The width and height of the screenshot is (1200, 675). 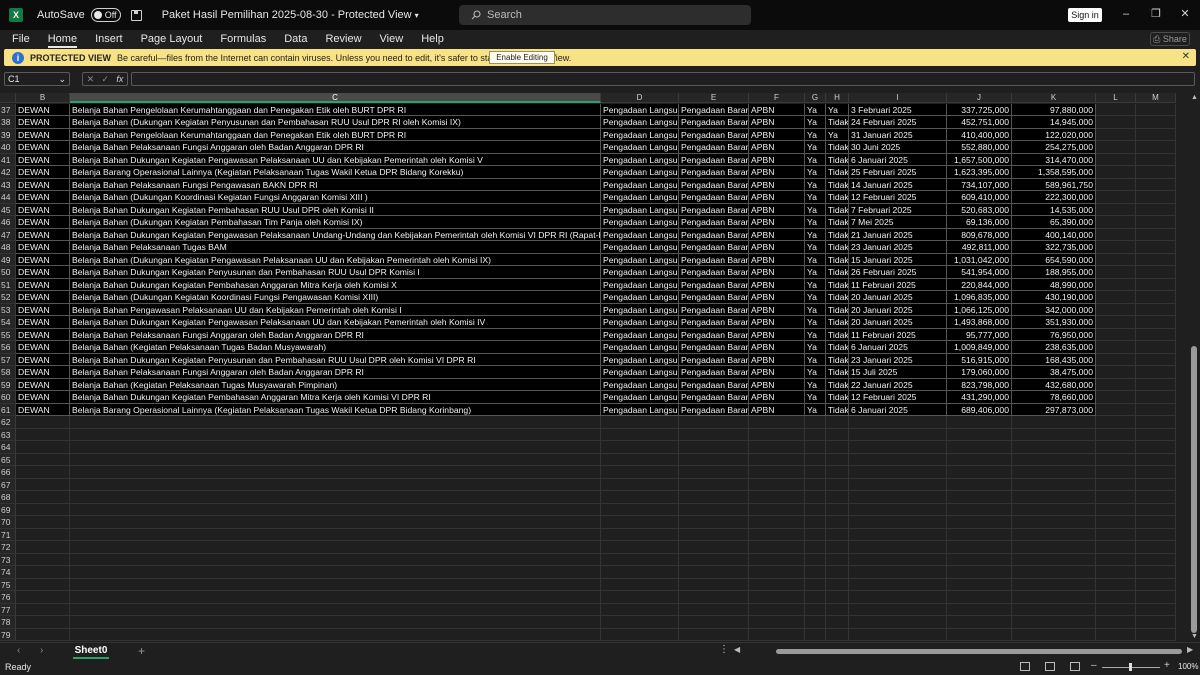 I want to click on close-icon: ✕, so click(x=1185, y=14).